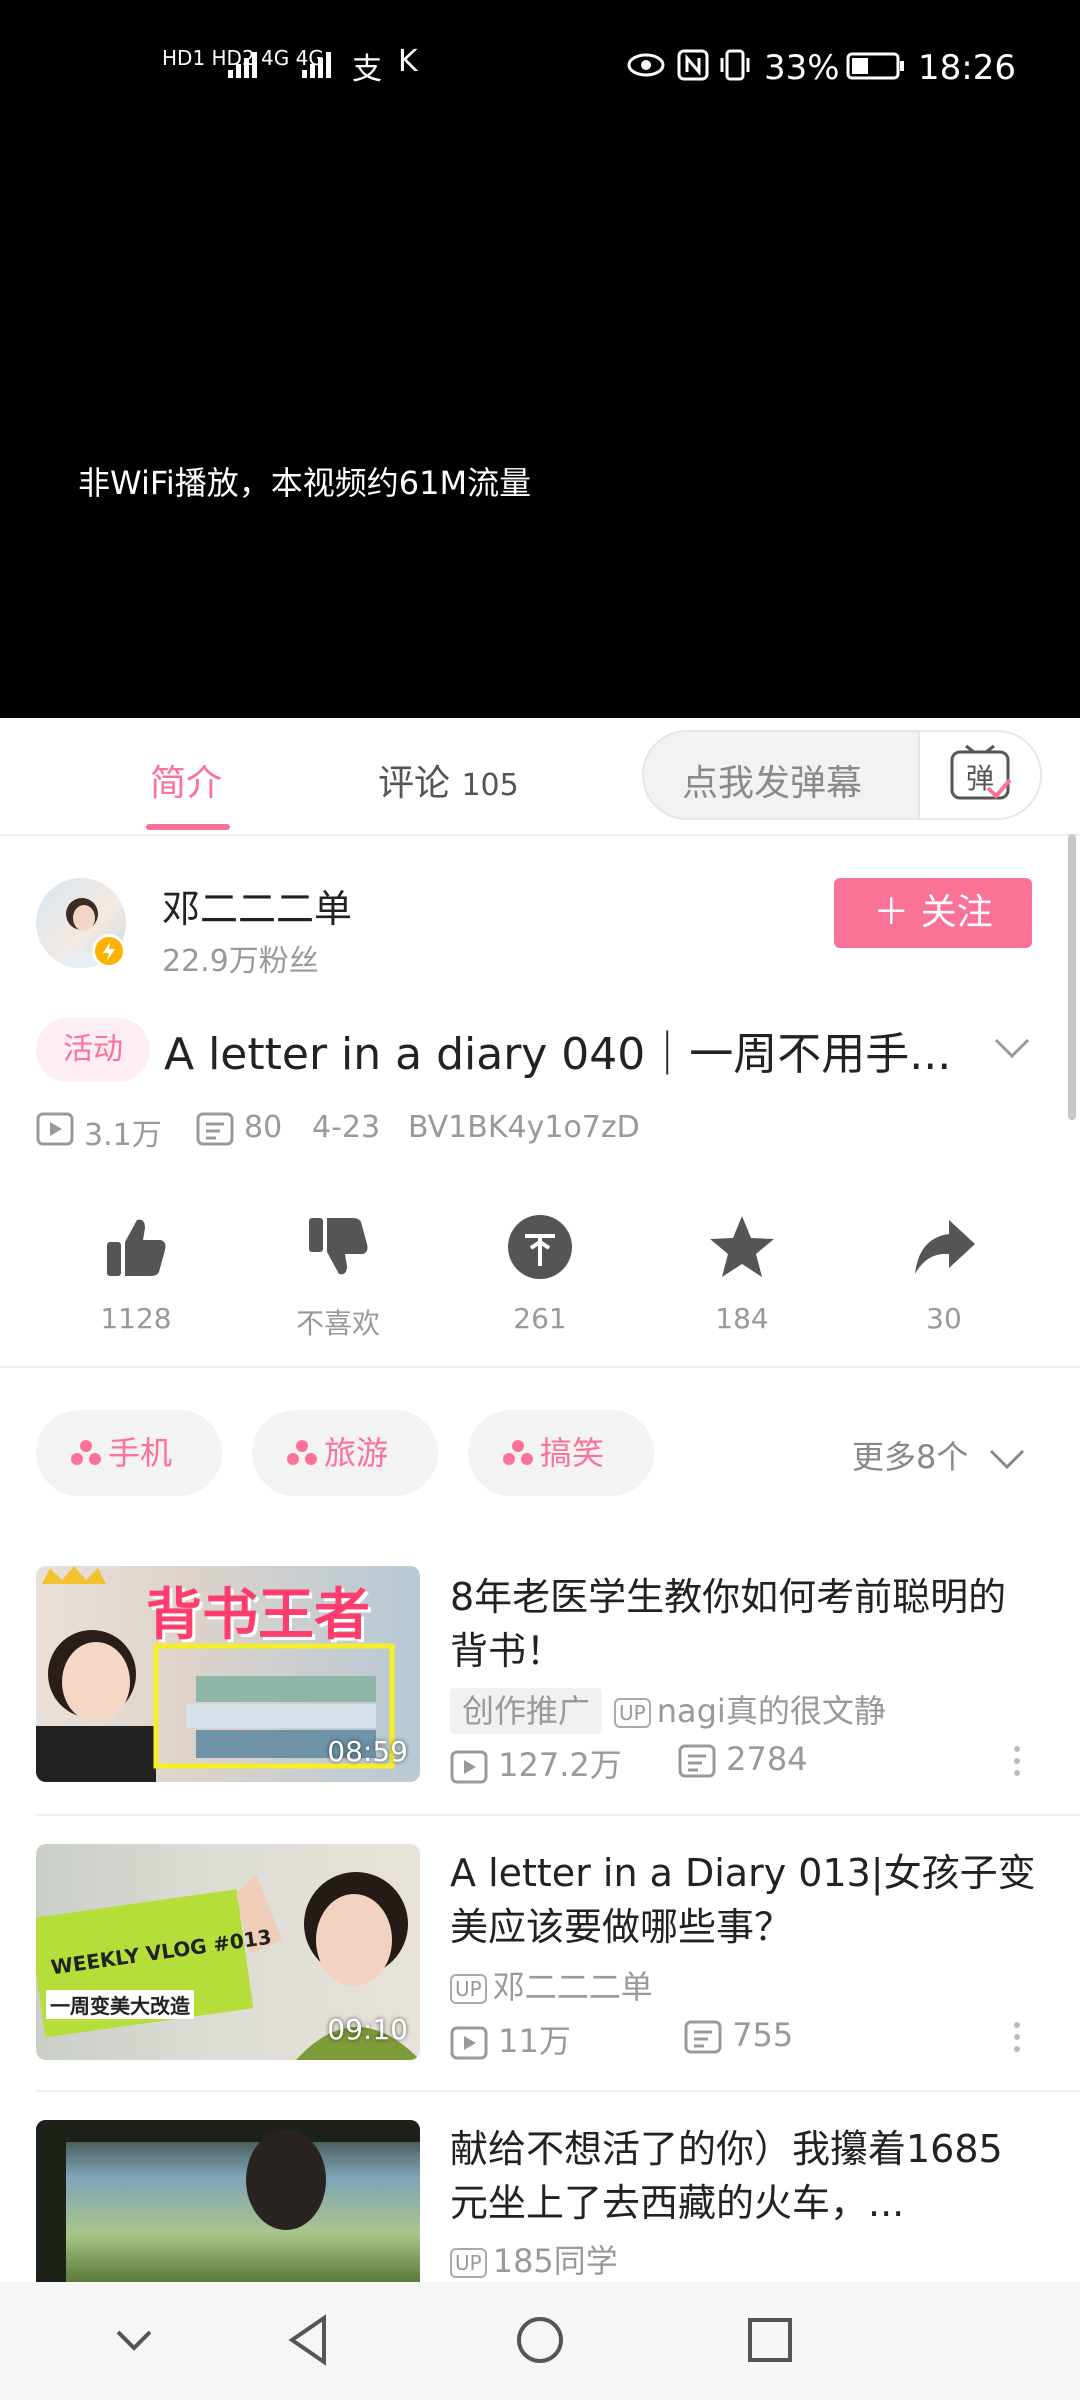 Image resolution: width=1080 pixels, height=2400 pixels. I want to click on related-up: 创作推广 UP nagi真的很文静, so click(668, 1710).